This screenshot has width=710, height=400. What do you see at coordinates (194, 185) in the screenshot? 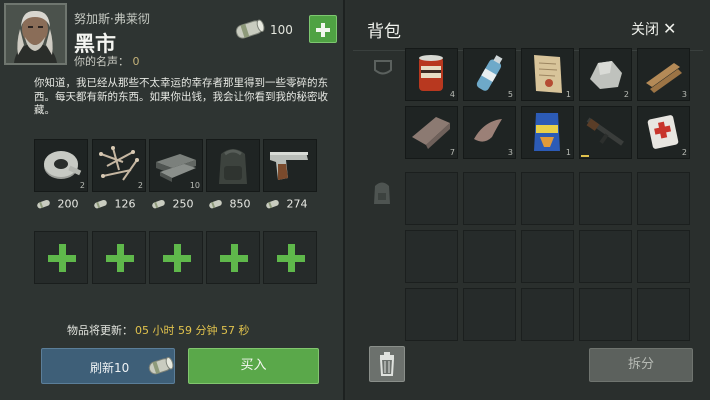
I see `item-count: 10` at bounding box center [194, 185].